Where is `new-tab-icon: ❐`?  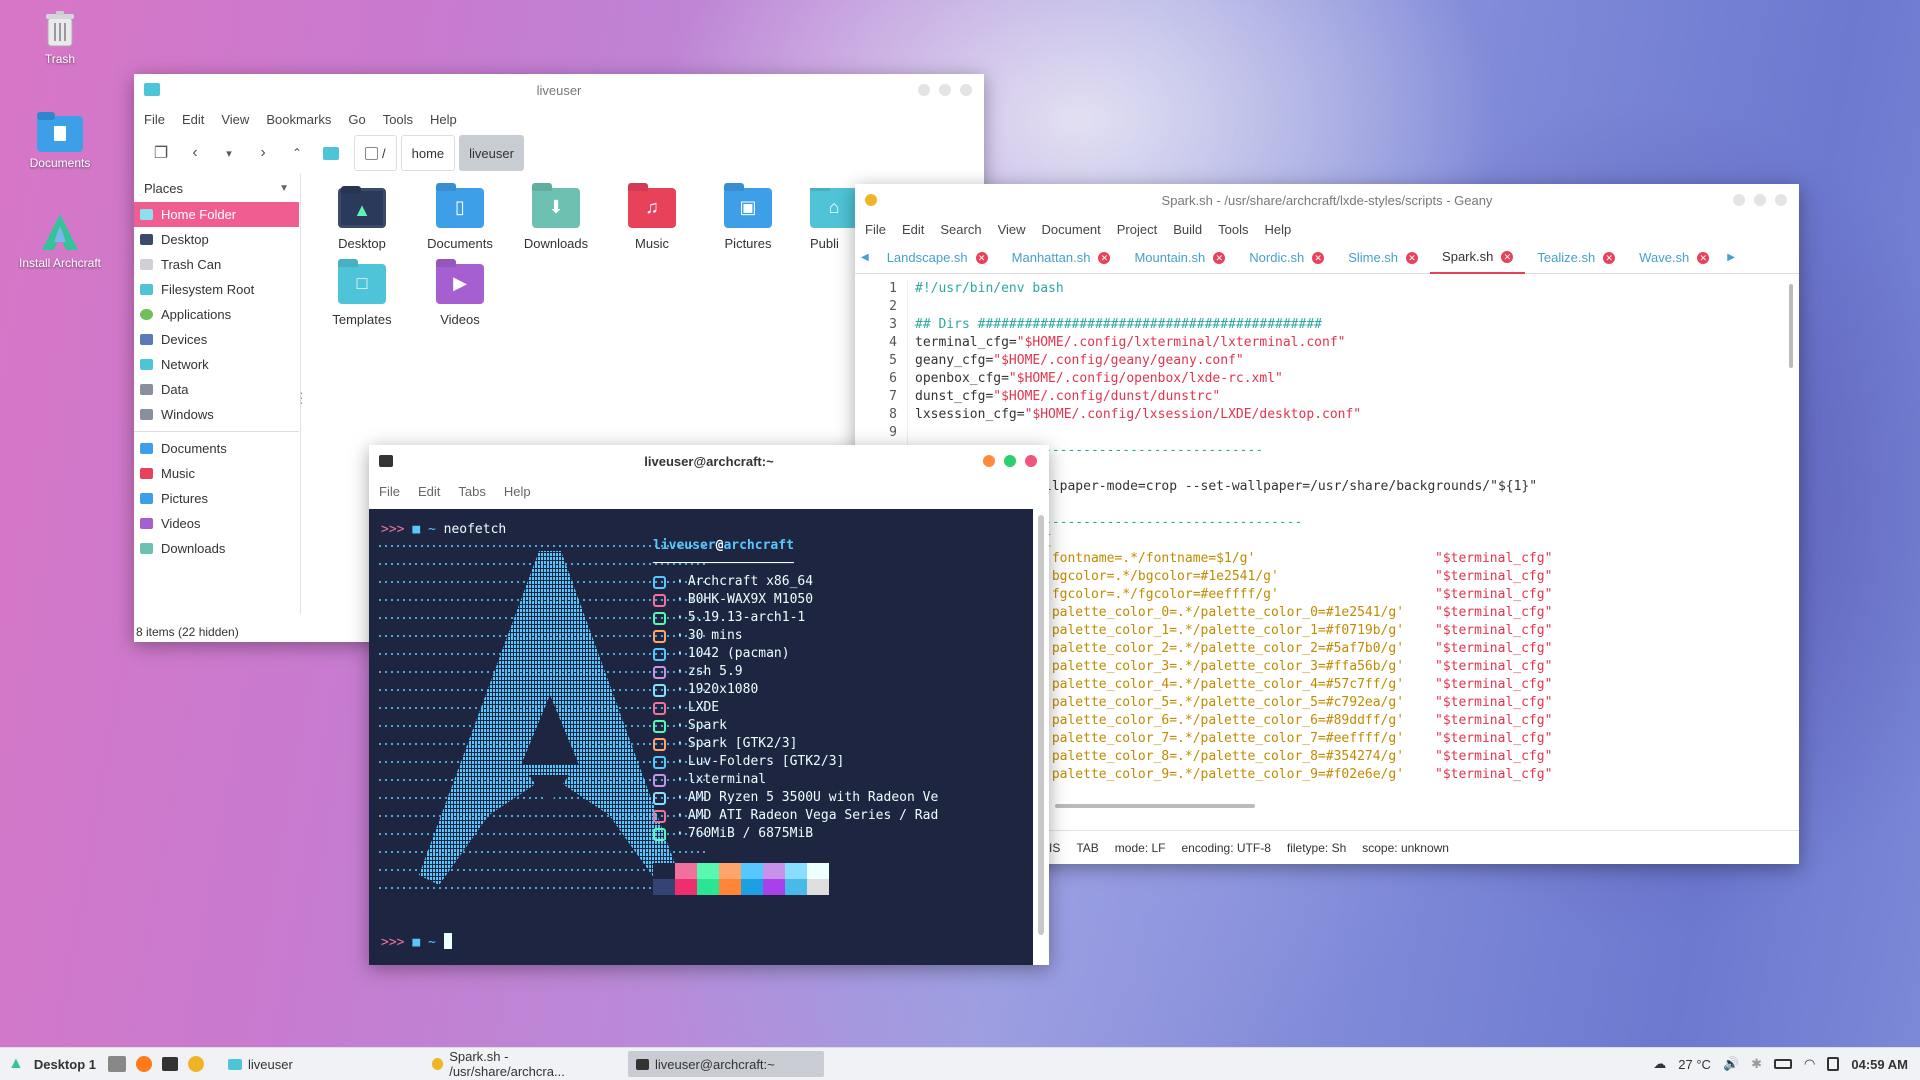
new-tab-icon: ❐ is located at coordinates (161, 153).